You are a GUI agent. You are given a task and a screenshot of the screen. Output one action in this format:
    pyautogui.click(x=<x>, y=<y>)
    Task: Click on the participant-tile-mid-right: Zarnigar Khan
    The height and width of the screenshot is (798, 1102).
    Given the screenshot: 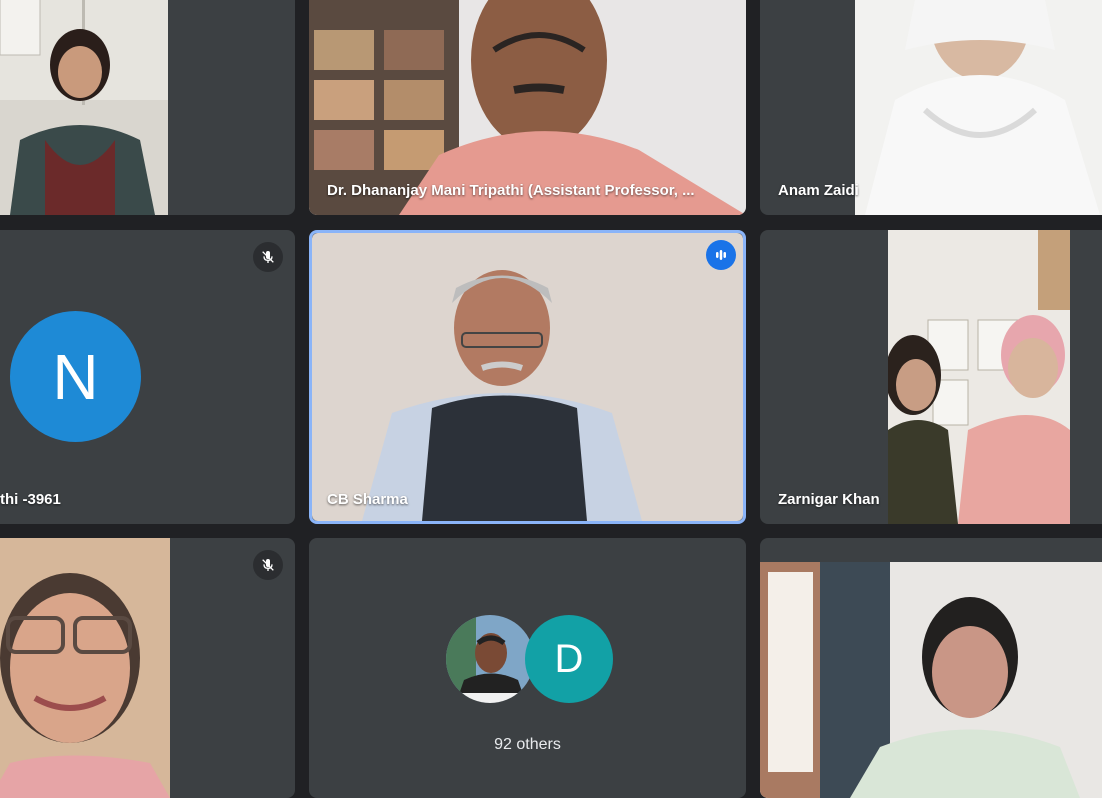 What is the action you would take?
    pyautogui.click(x=931, y=377)
    